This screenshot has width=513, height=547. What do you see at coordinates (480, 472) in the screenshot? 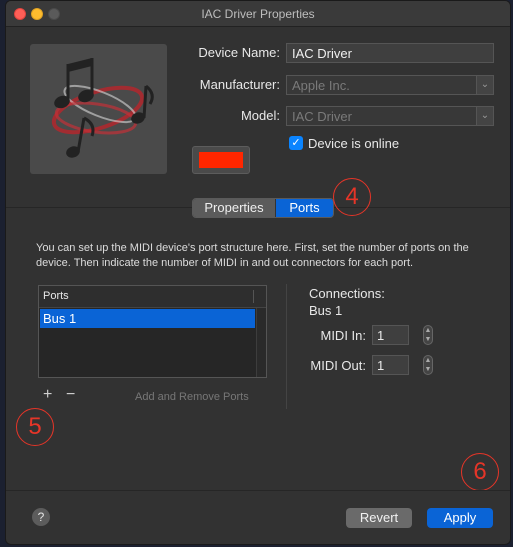
I see `annotation-6: 6` at bounding box center [480, 472].